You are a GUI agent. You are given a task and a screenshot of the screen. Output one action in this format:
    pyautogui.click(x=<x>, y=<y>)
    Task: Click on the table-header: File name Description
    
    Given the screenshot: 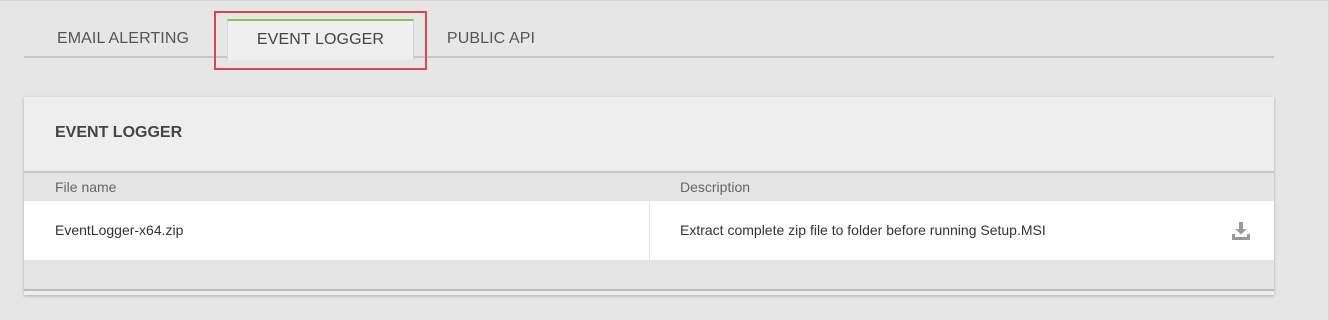 What is the action you would take?
    pyautogui.click(x=649, y=186)
    